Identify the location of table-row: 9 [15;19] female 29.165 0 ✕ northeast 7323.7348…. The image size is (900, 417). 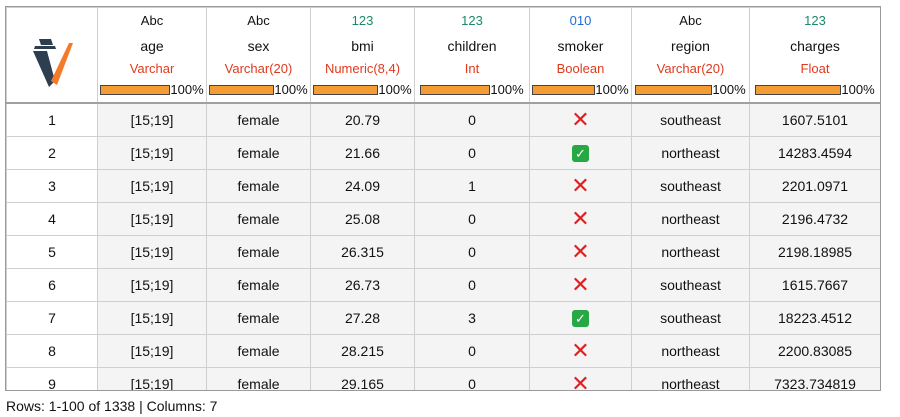
(443, 379).